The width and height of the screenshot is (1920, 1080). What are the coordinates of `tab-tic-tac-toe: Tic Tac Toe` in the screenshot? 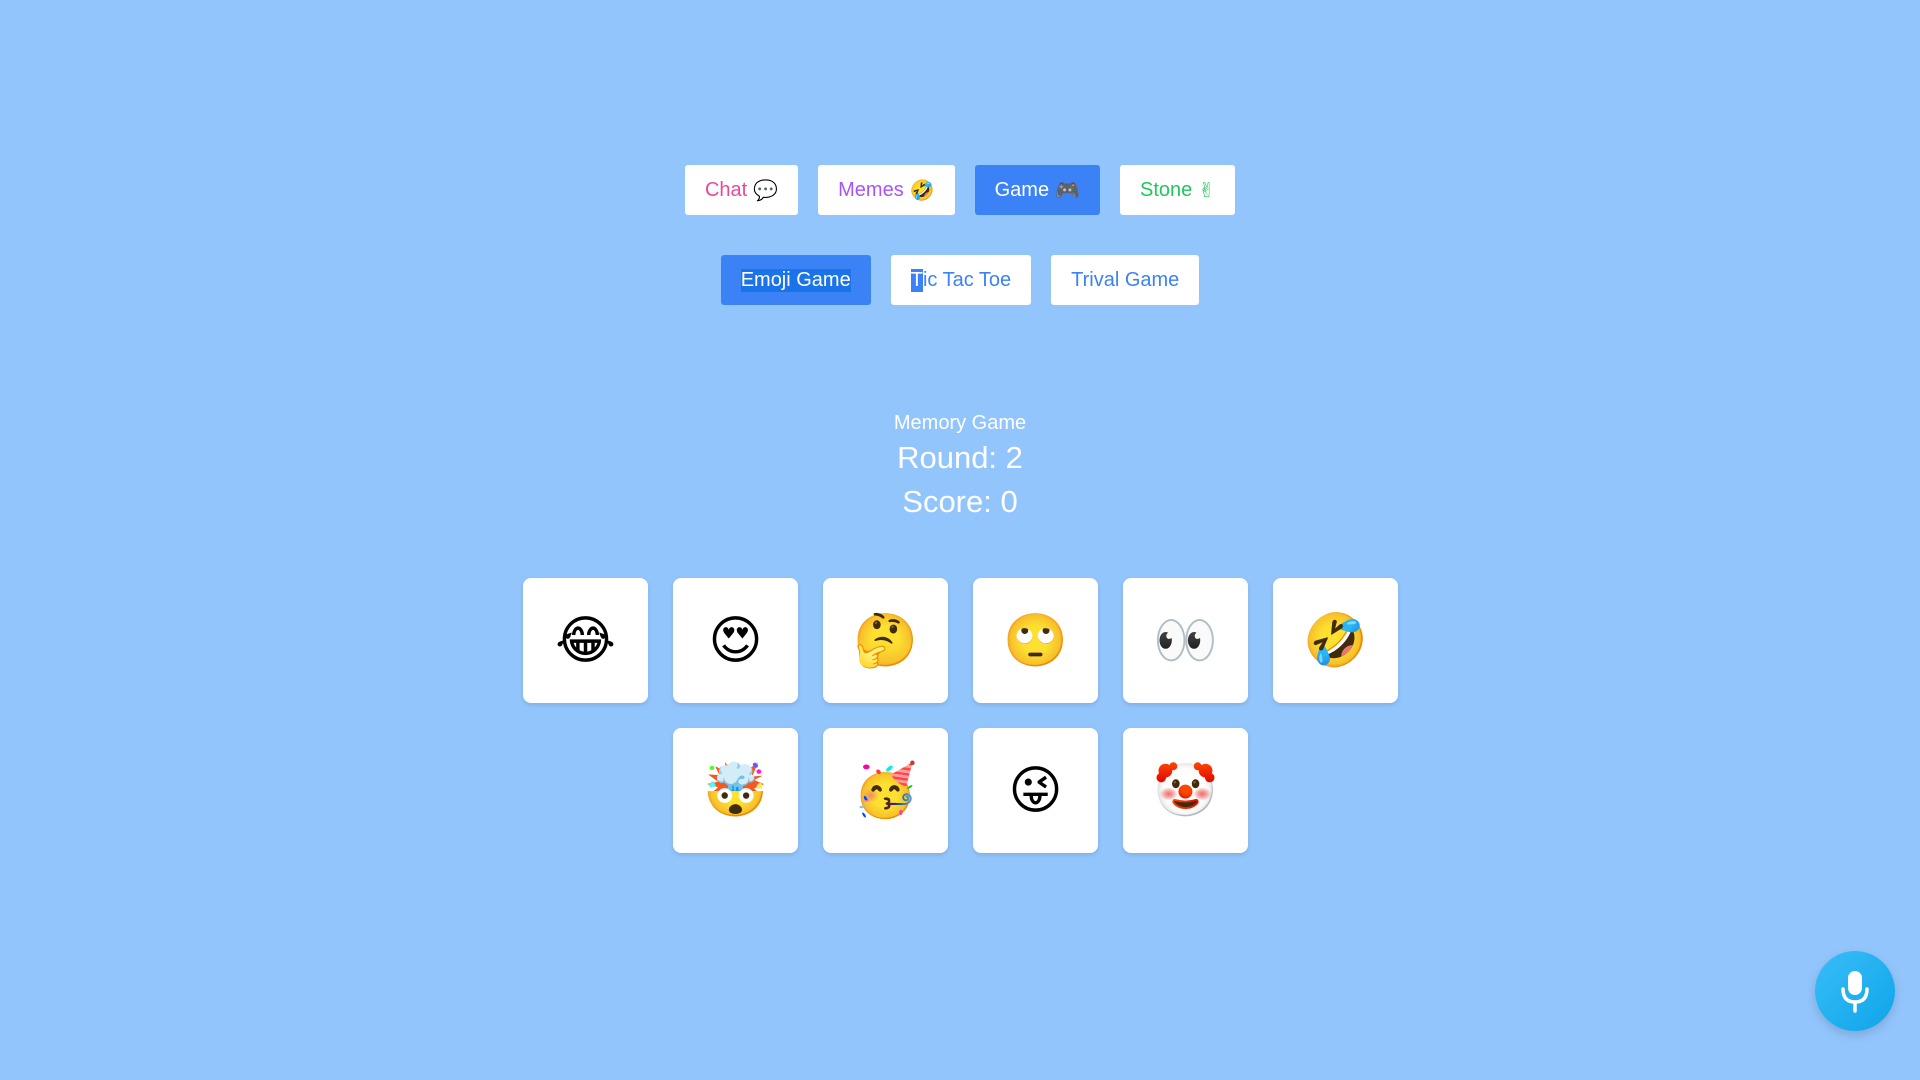 It's located at (961, 280).